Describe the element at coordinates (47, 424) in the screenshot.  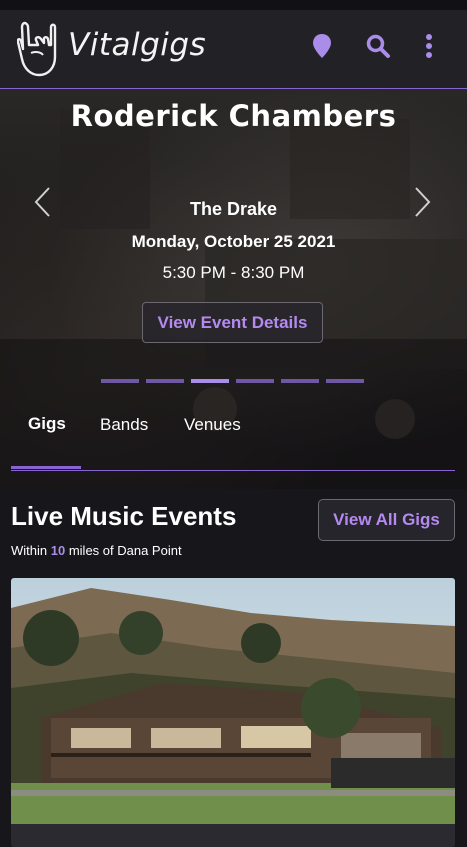
I see `tab-gigs: Gigs` at that location.